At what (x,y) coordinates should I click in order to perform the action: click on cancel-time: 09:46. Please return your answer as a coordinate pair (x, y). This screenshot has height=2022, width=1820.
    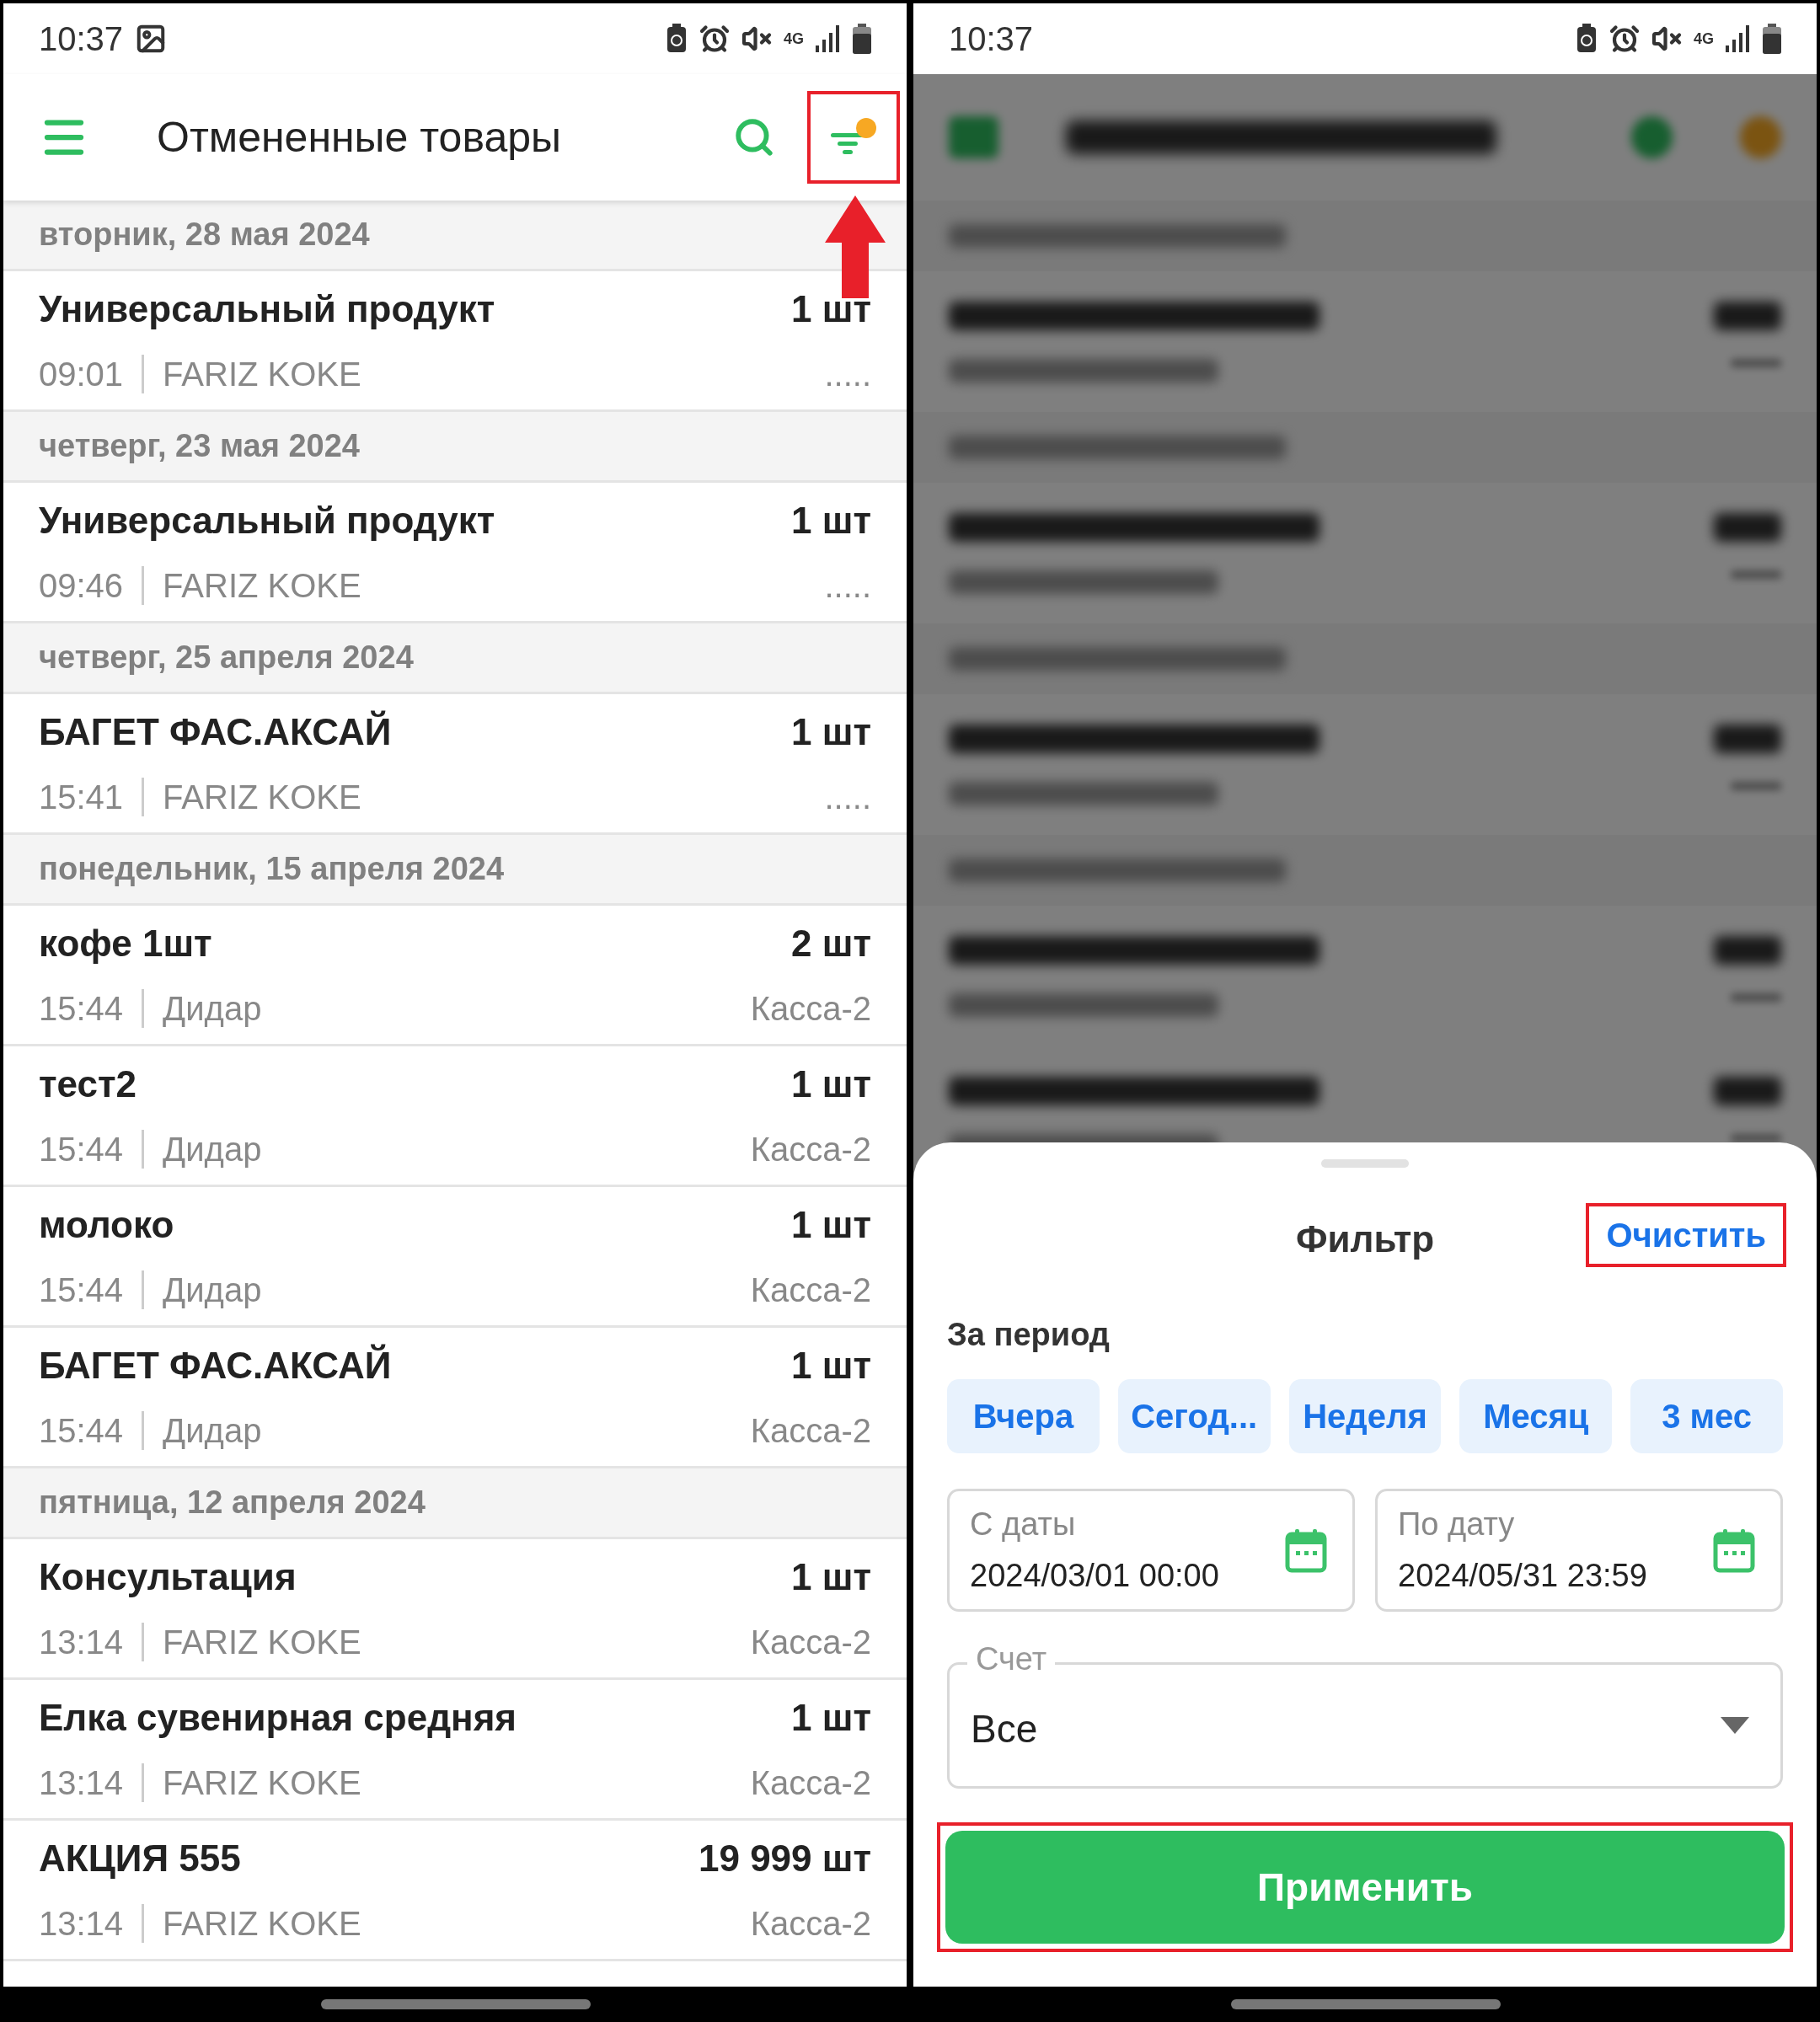
    Looking at the image, I should click on (81, 586).